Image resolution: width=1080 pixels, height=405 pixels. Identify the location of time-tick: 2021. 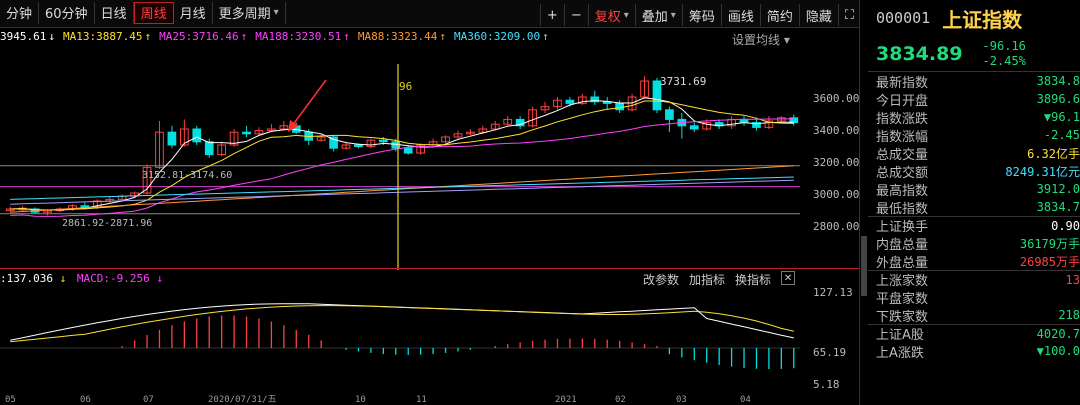
(566, 400).